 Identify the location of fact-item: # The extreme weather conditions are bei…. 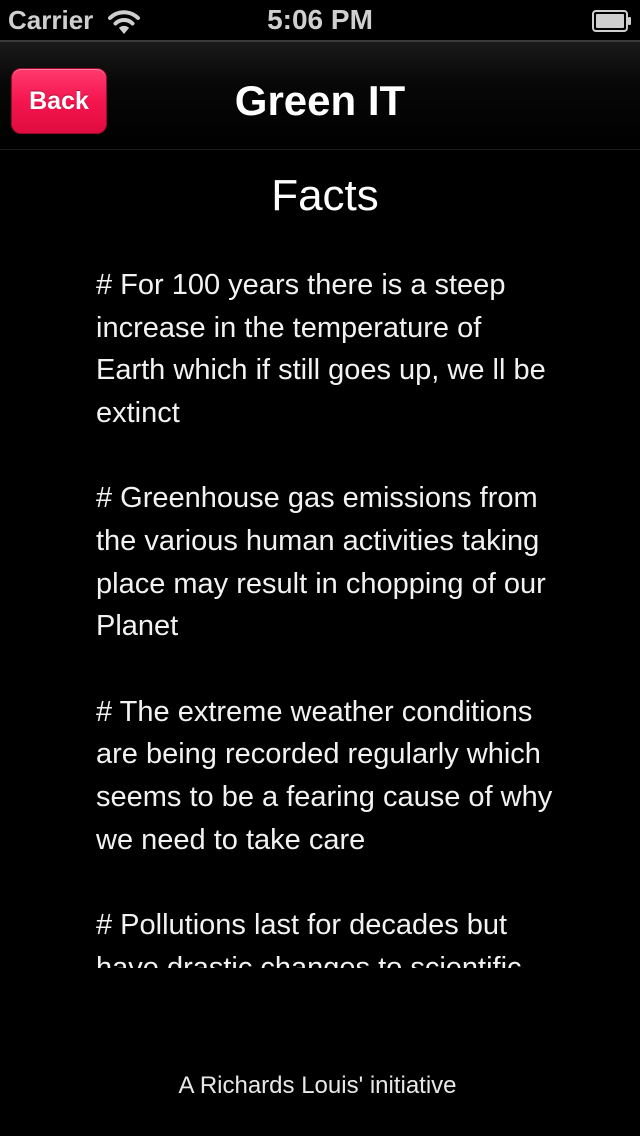
(324, 775).